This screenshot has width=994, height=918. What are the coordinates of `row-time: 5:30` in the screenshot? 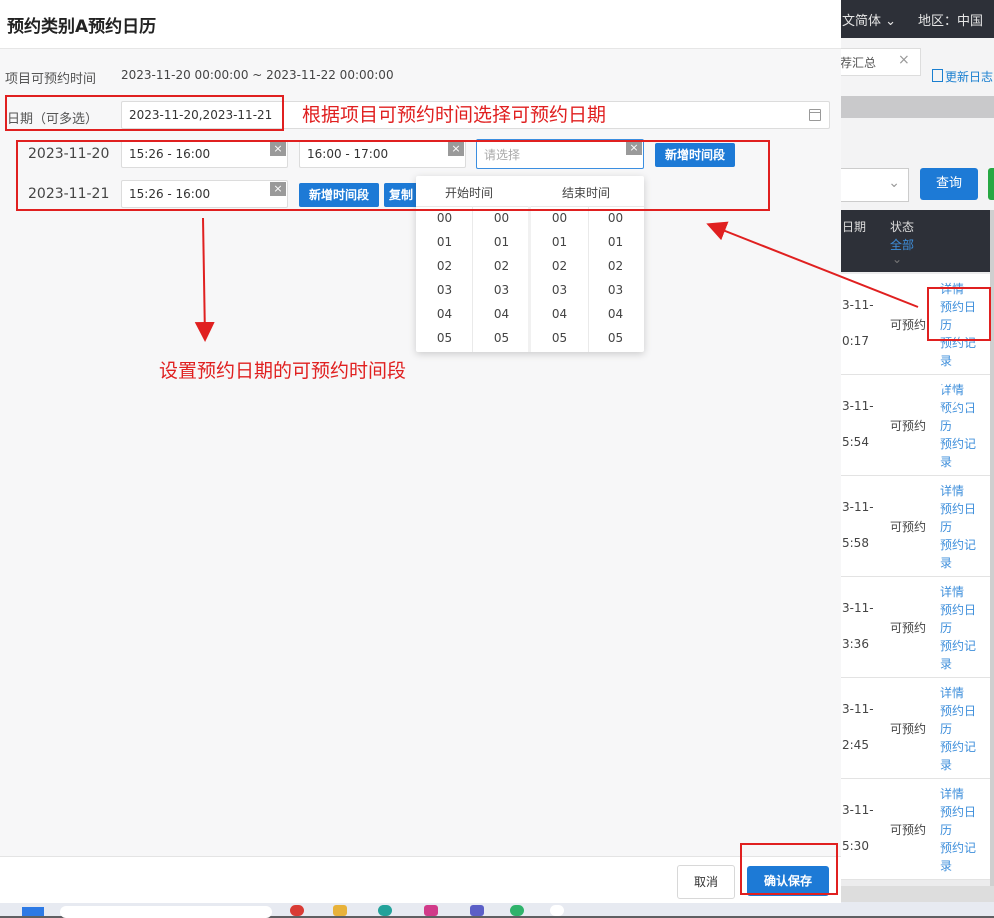 It's located at (855, 846).